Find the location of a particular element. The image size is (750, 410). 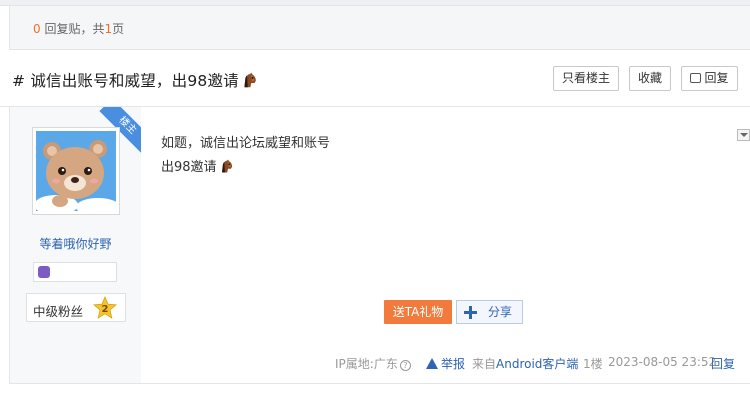

report-link: 举报 is located at coordinates (445, 363).